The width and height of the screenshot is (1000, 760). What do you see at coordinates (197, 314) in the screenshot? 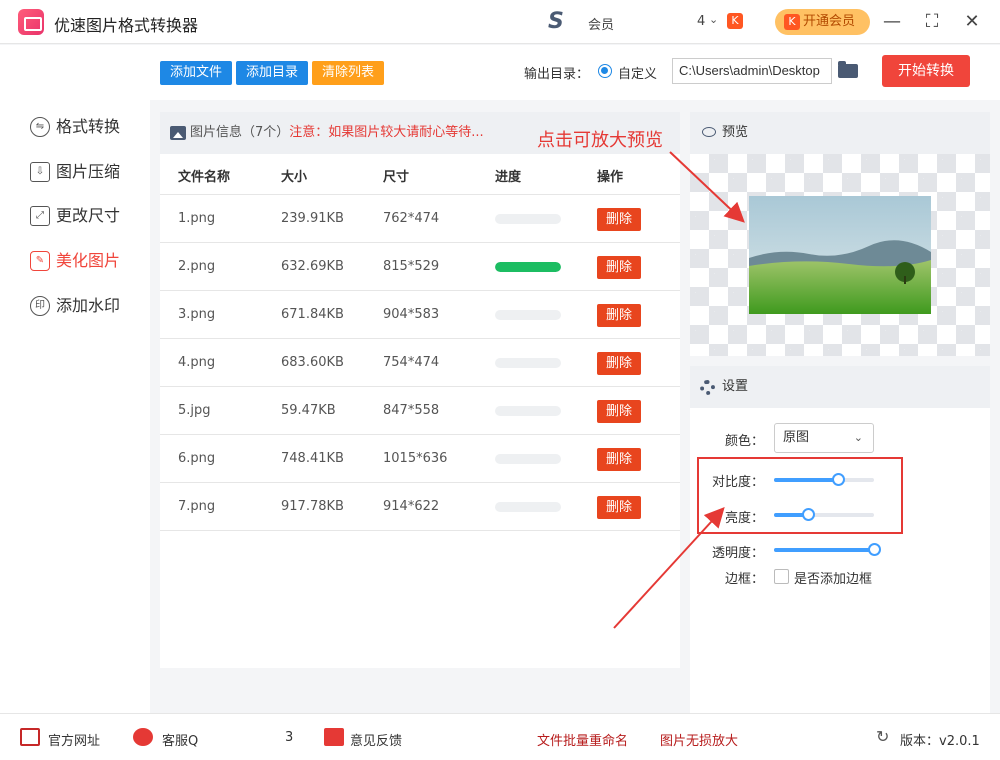
I see `file-name: 3.png` at bounding box center [197, 314].